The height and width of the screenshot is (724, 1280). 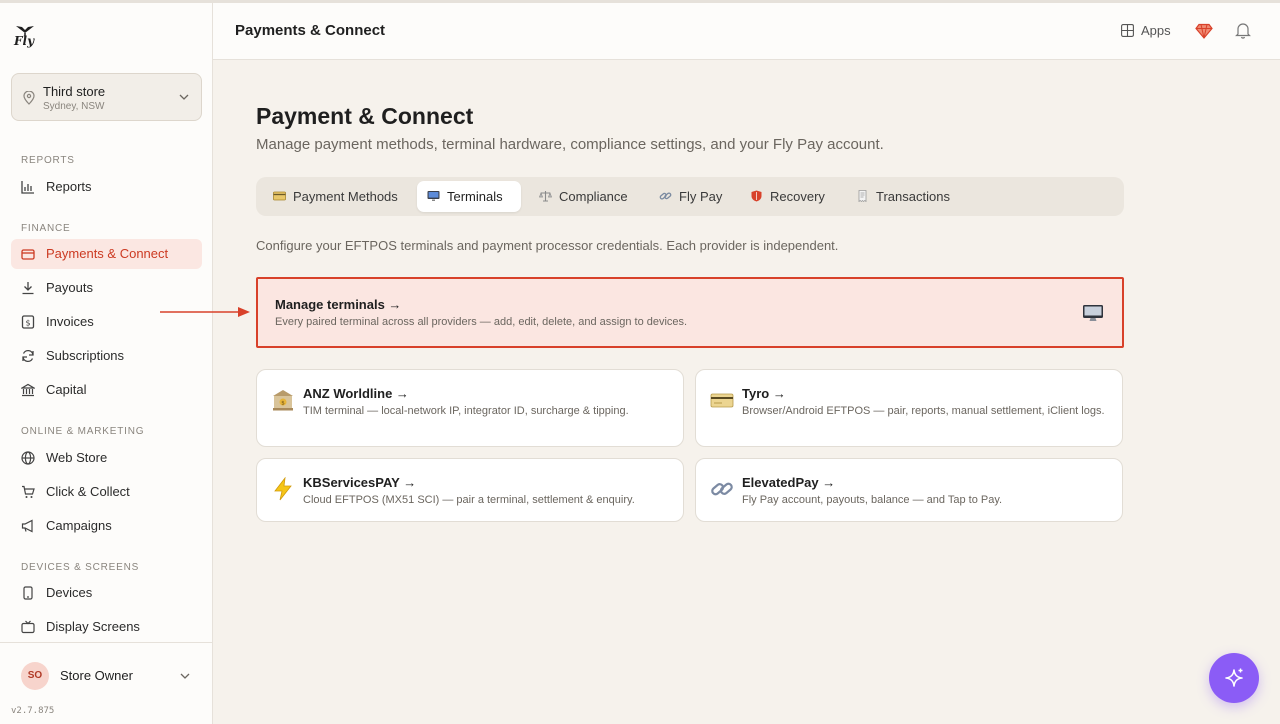 What do you see at coordinates (29, 98) in the screenshot?
I see `location-pin-icon` at bounding box center [29, 98].